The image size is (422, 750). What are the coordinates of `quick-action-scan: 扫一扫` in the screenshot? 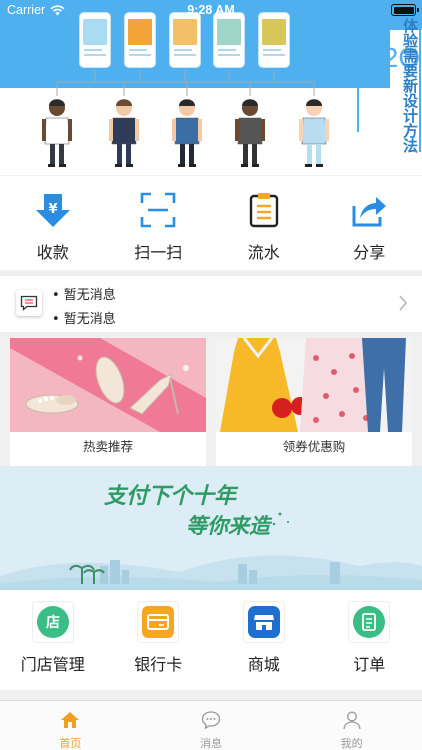 It's located at (159, 223).